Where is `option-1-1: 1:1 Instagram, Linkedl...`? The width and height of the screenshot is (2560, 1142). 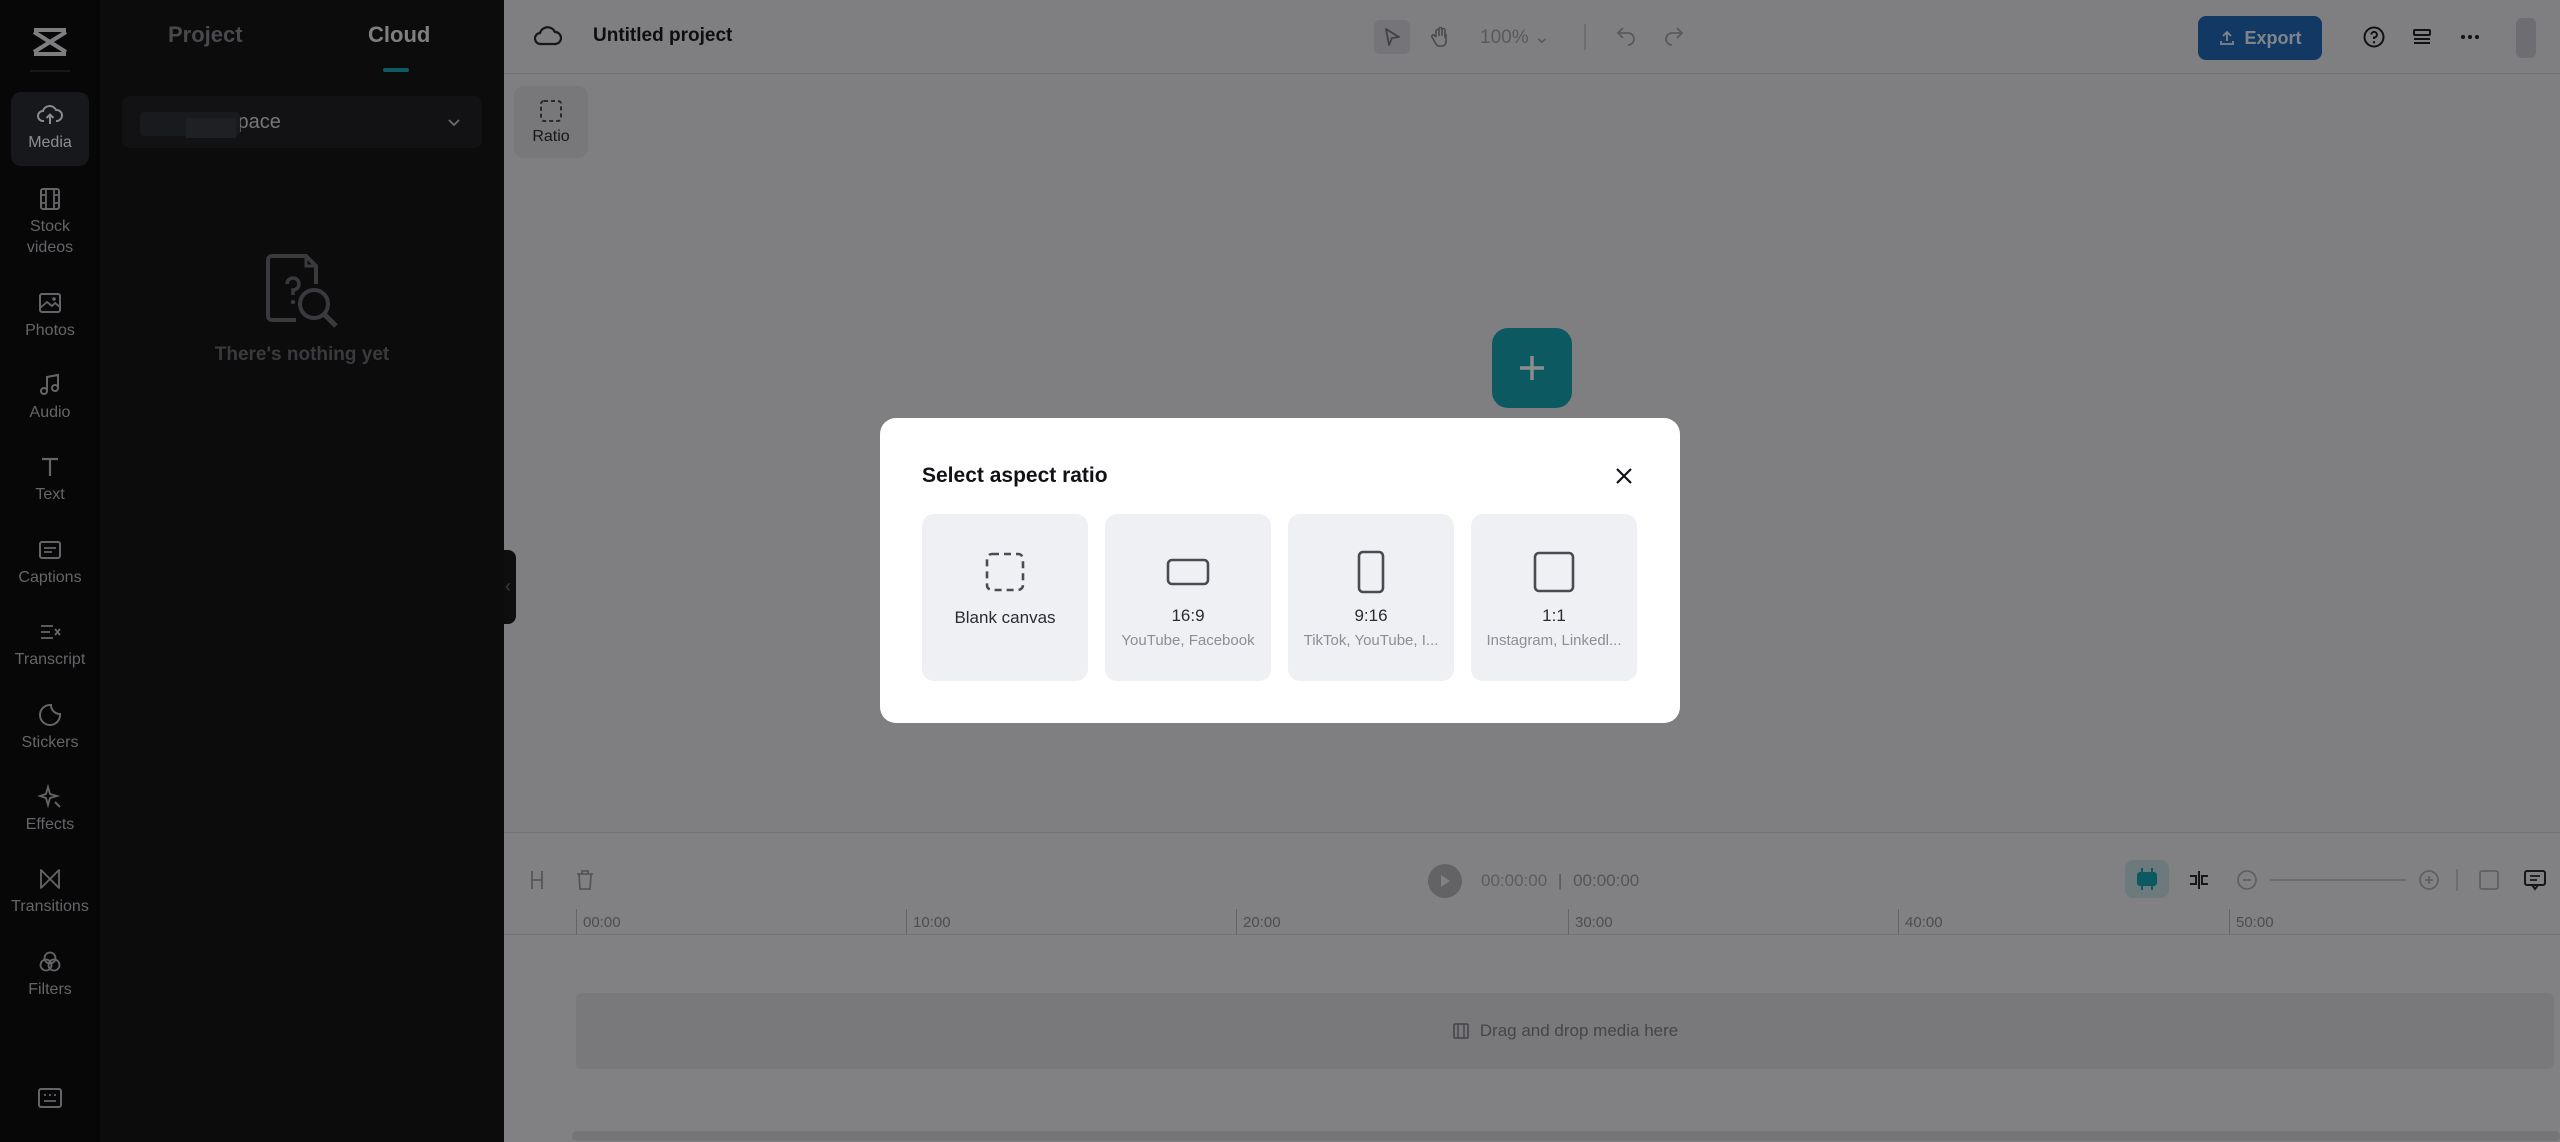
option-1-1: 1:1 Instagram, Linkedl... is located at coordinates (1554, 597).